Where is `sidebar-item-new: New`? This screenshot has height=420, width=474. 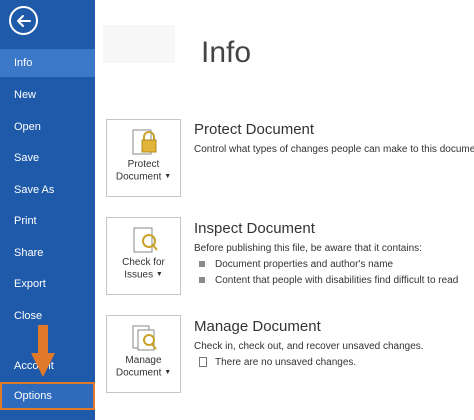 sidebar-item-new: New is located at coordinates (47, 95).